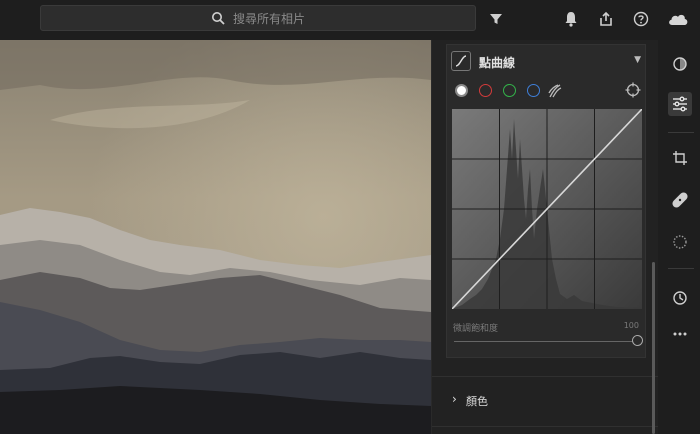  What do you see at coordinates (547, 209) in the screenshot?
I see `tone-curve-graph` at bounding box center [547, 209].